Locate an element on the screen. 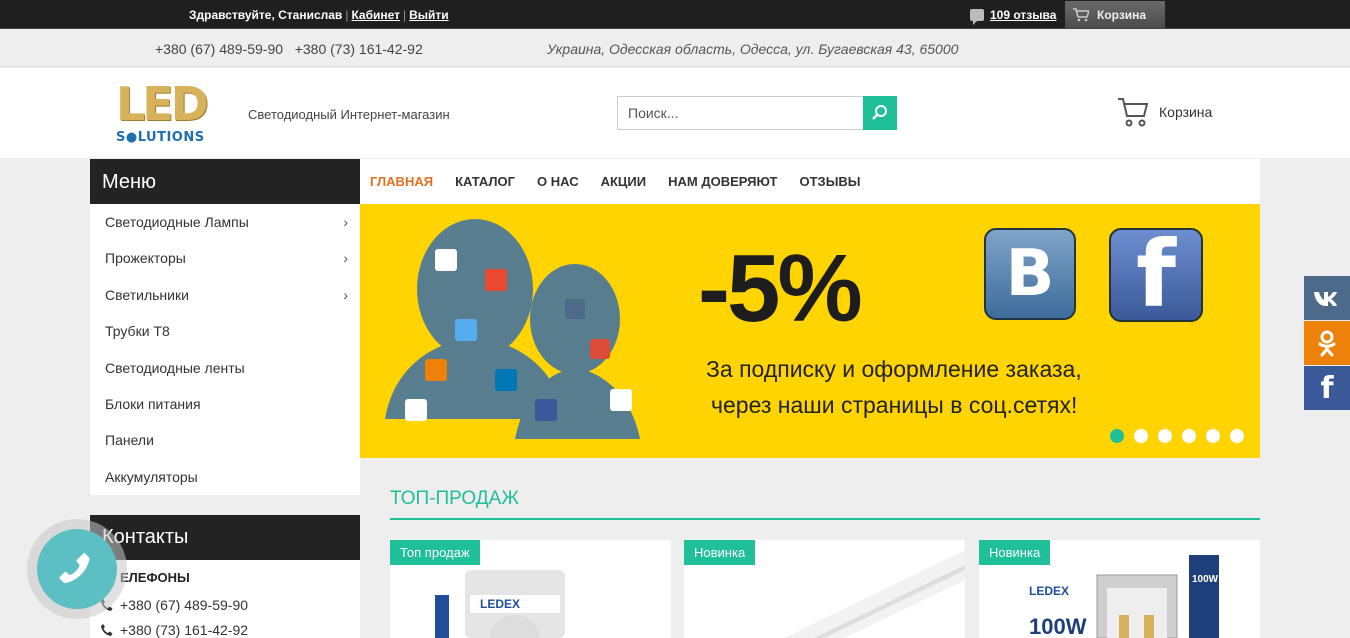 The height and width of the screenshot is (638, 1350). header-cart-label: Корзина is located at coordinates (1186, 112).